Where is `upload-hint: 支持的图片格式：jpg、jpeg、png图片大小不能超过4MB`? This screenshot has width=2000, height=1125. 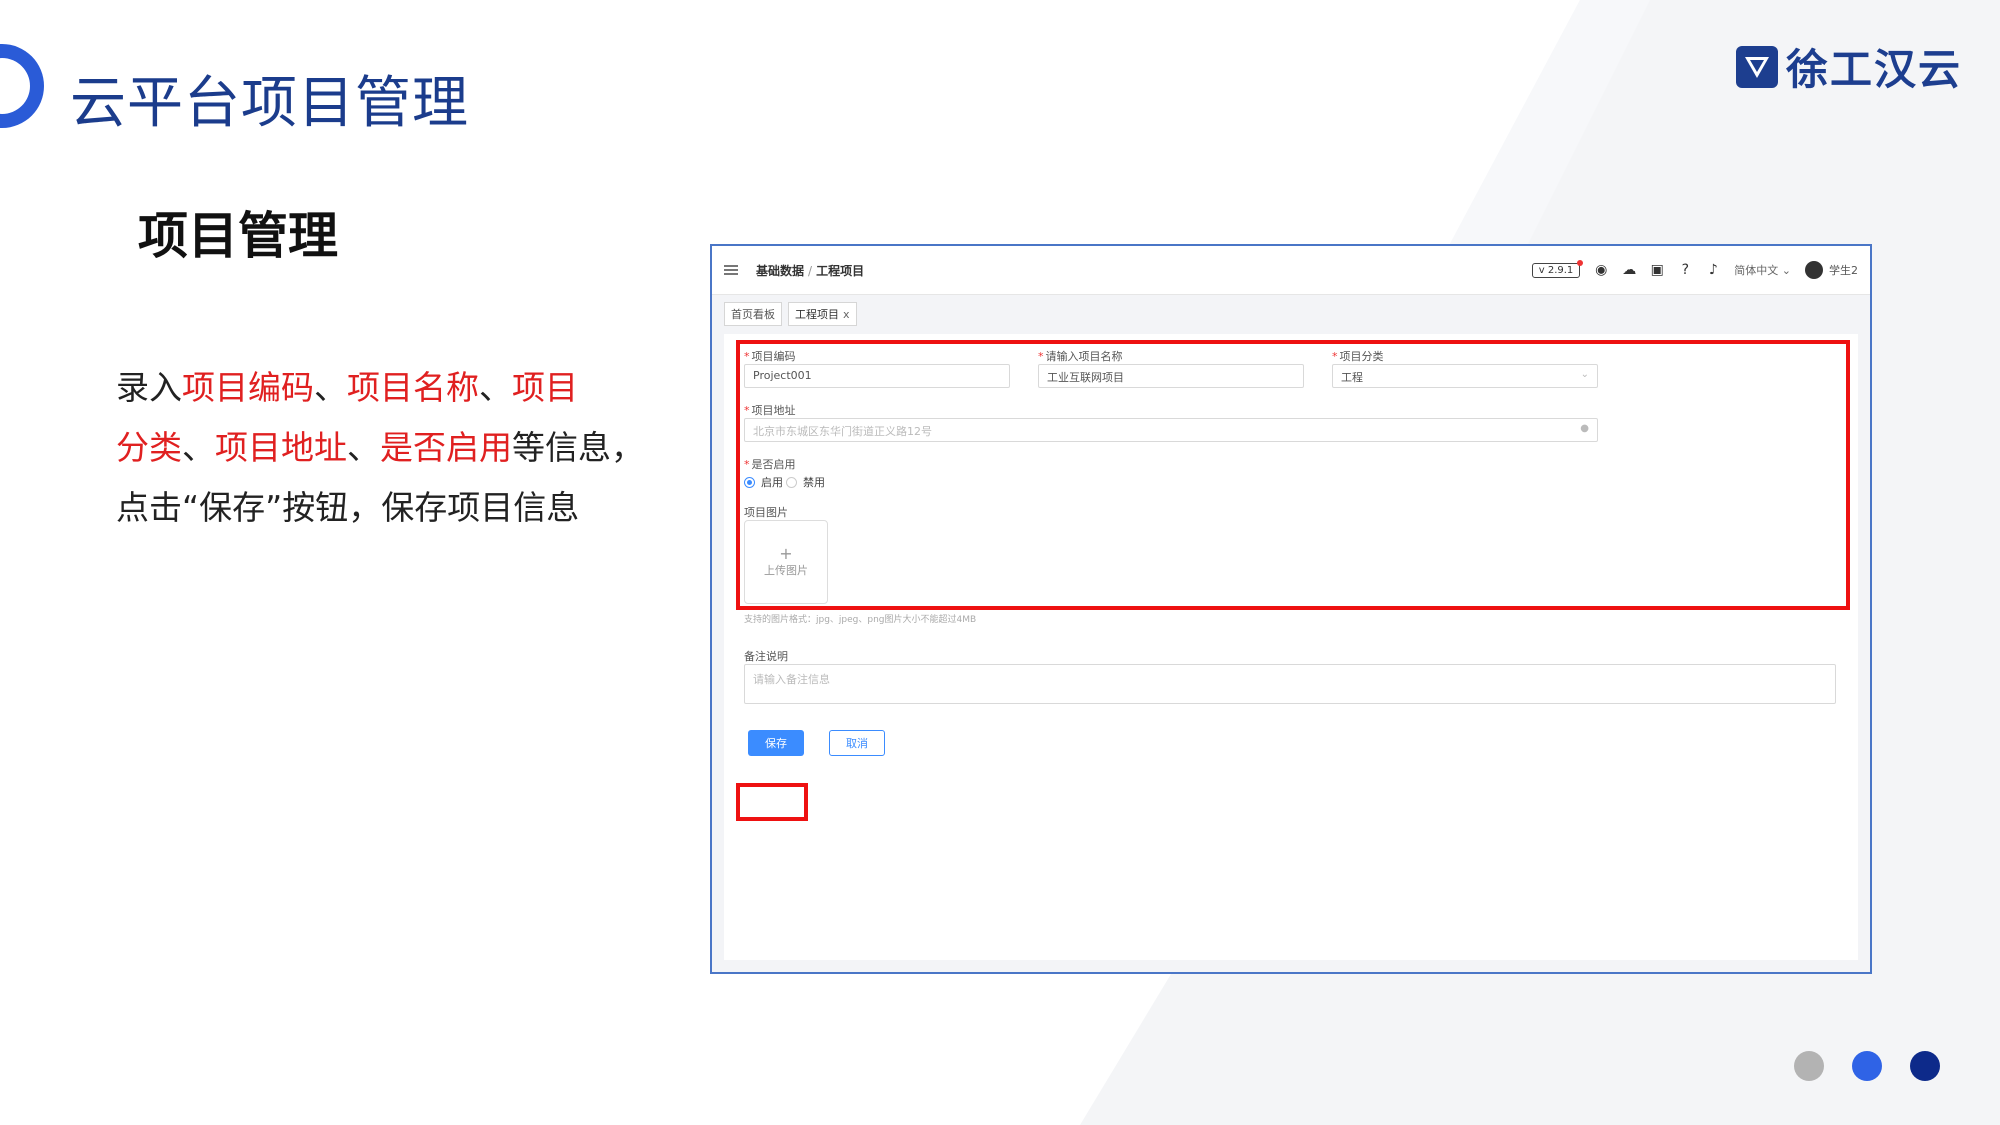 upload-hint: 支持的图片格式：jpg、jpeg、png图片大小不能超过4MB is located at coordinates (860, 620).